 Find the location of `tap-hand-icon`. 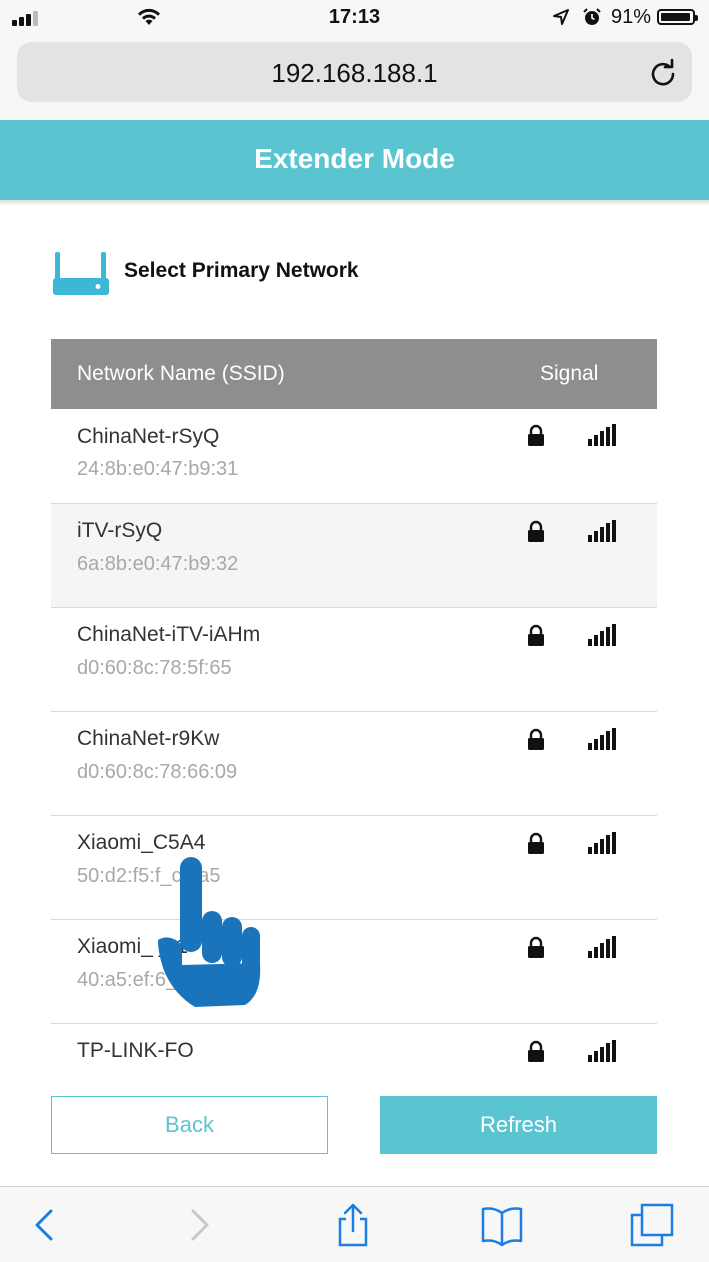

tap-hand-icon is located at coordinates (209, 932).